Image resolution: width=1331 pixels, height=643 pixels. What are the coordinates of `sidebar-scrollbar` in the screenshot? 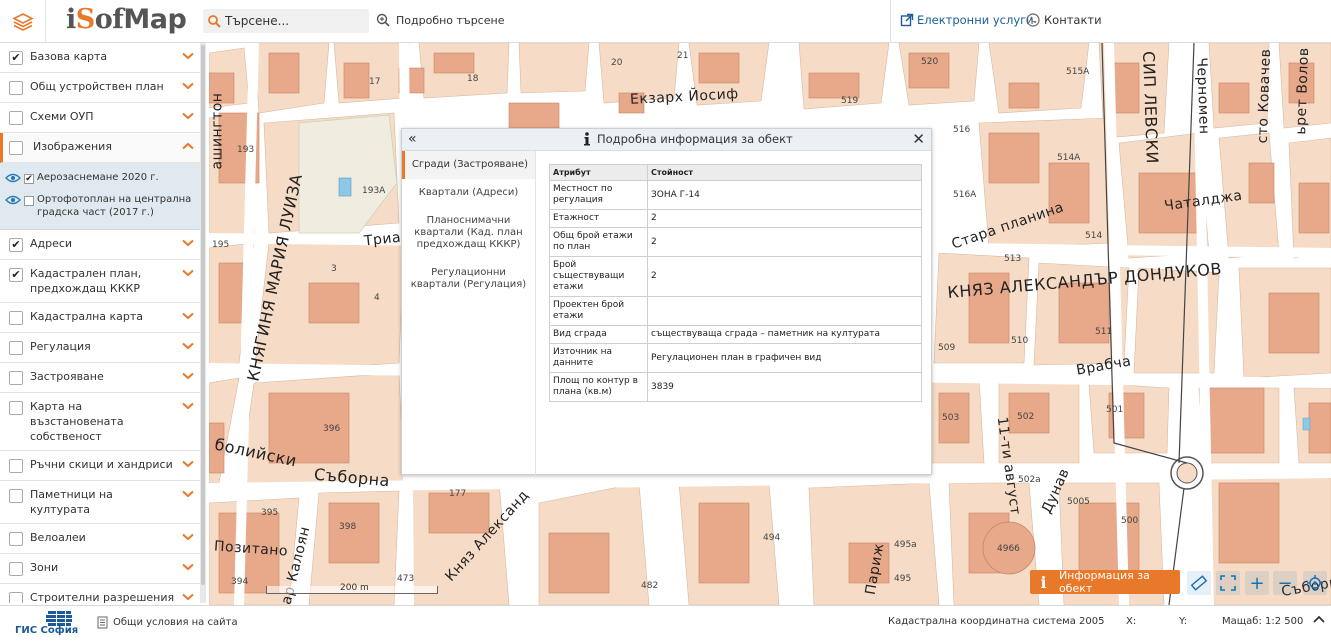 It's located at (203, 323).